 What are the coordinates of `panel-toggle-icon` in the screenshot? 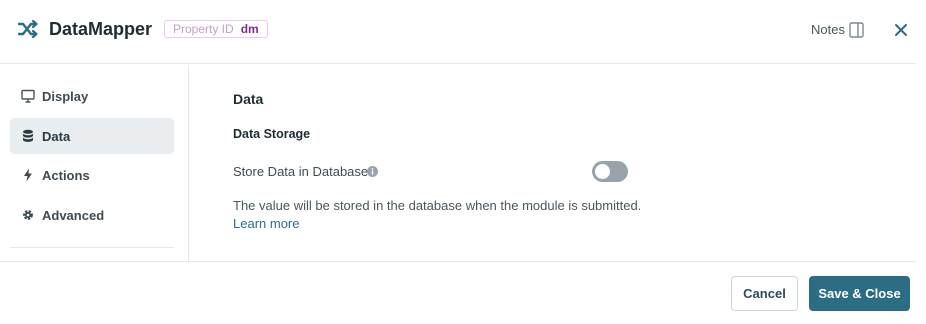 It's located at (856, 30).